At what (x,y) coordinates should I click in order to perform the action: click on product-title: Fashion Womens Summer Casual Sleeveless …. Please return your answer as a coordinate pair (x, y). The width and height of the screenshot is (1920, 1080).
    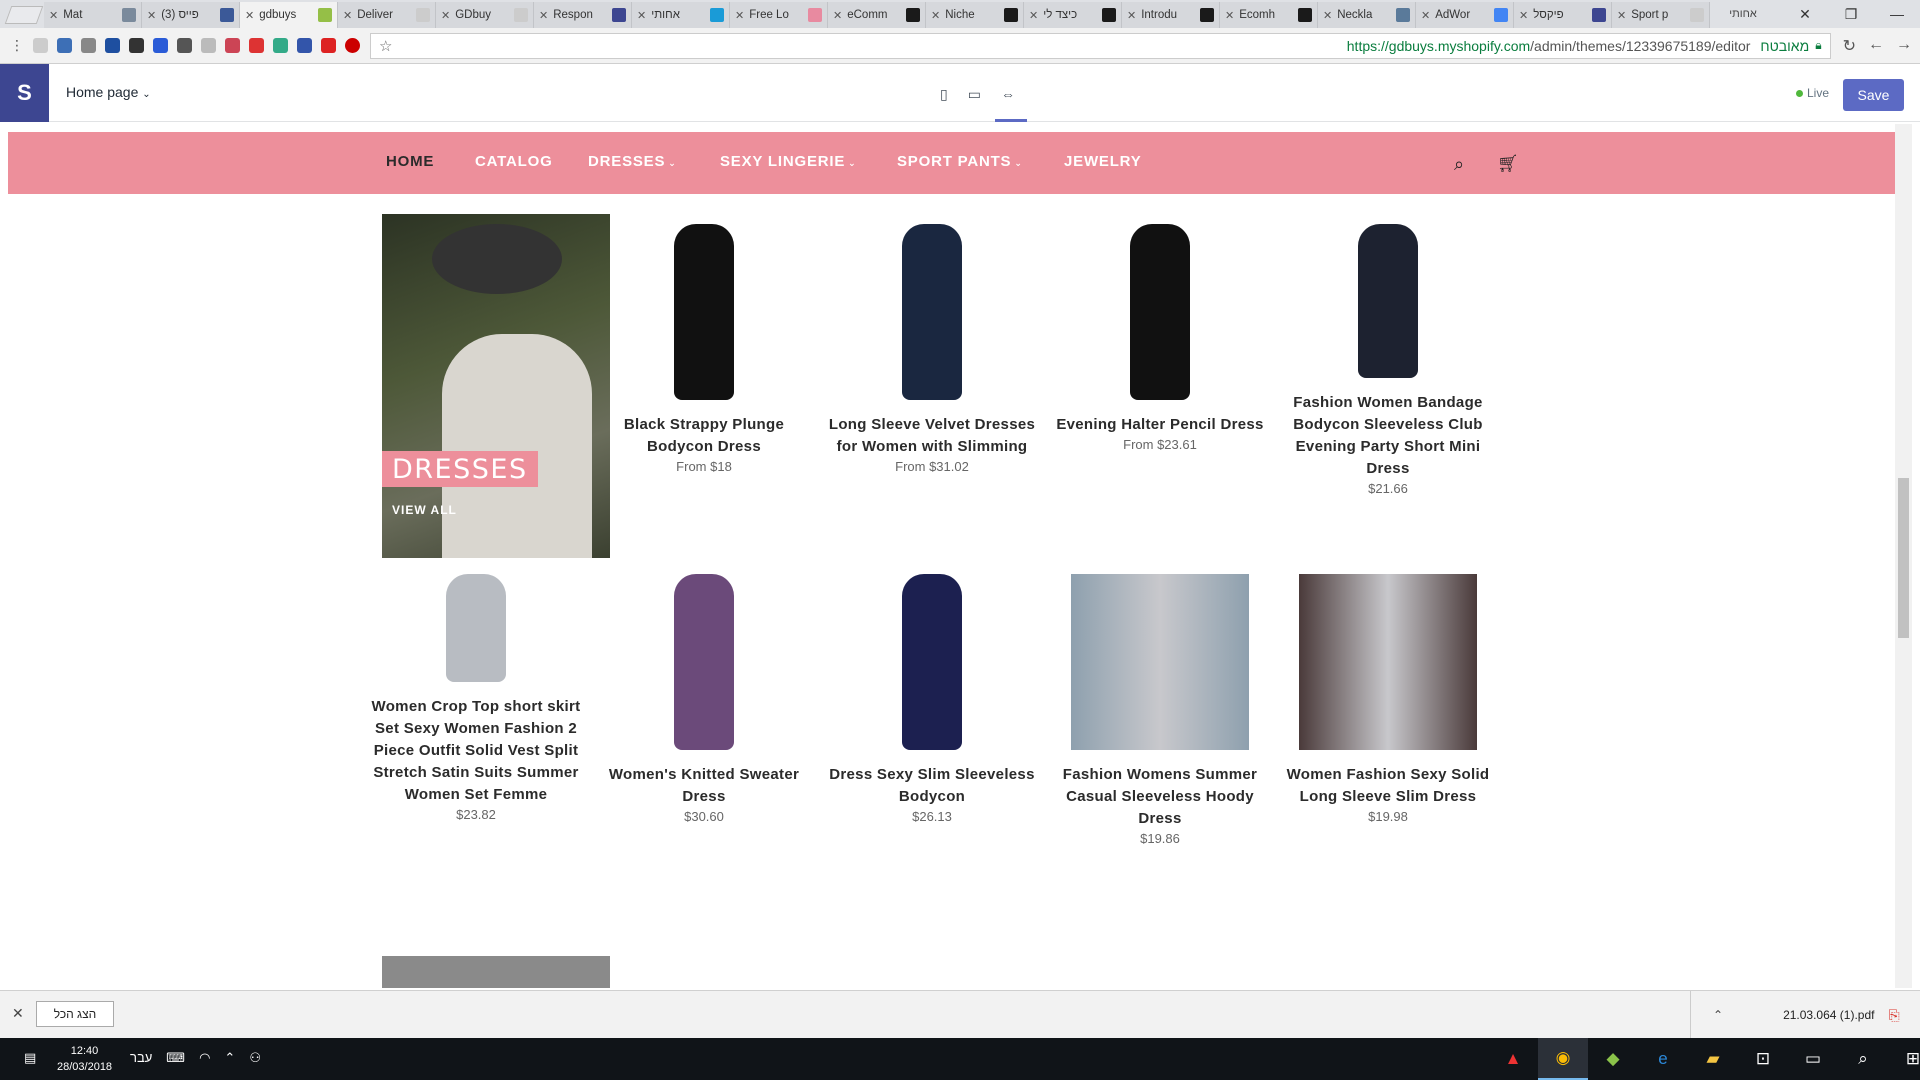
    Looking at the image, I should click on (1160, 797).